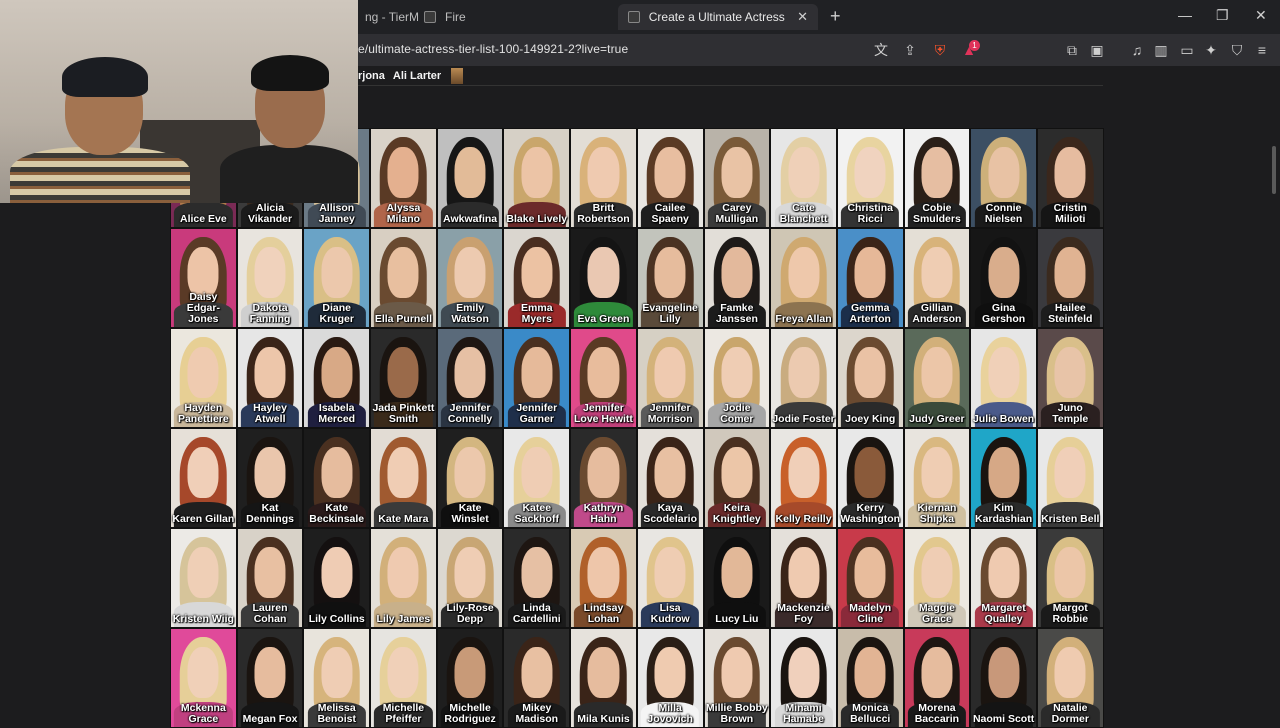 The height and width of the screenshot is (728, 1280). Describe the element at coordinates (203, 478) in the screenshot. I see `actress-card: Karen Gillan` at that location.